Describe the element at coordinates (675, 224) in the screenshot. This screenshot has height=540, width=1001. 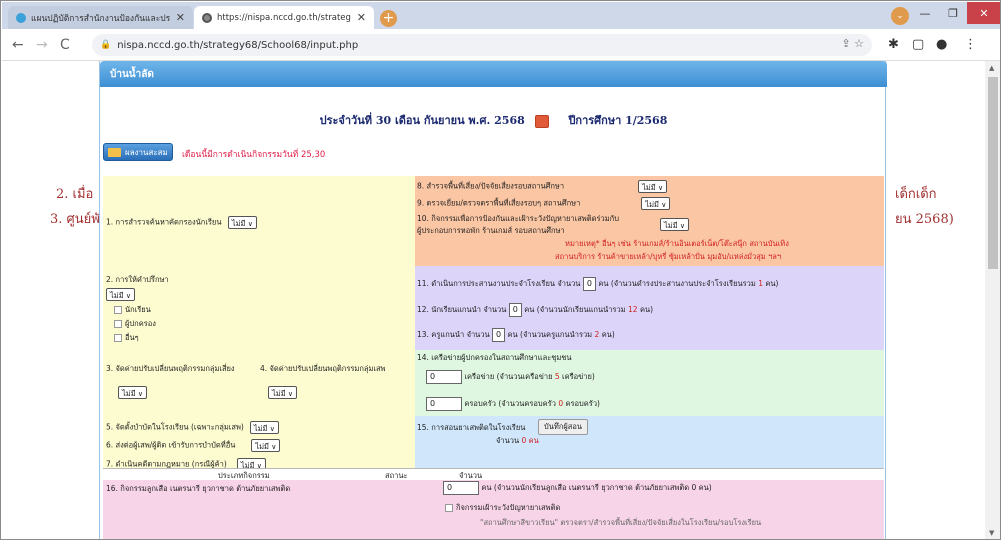
I see `q10-select: ไม่มี` at that location.